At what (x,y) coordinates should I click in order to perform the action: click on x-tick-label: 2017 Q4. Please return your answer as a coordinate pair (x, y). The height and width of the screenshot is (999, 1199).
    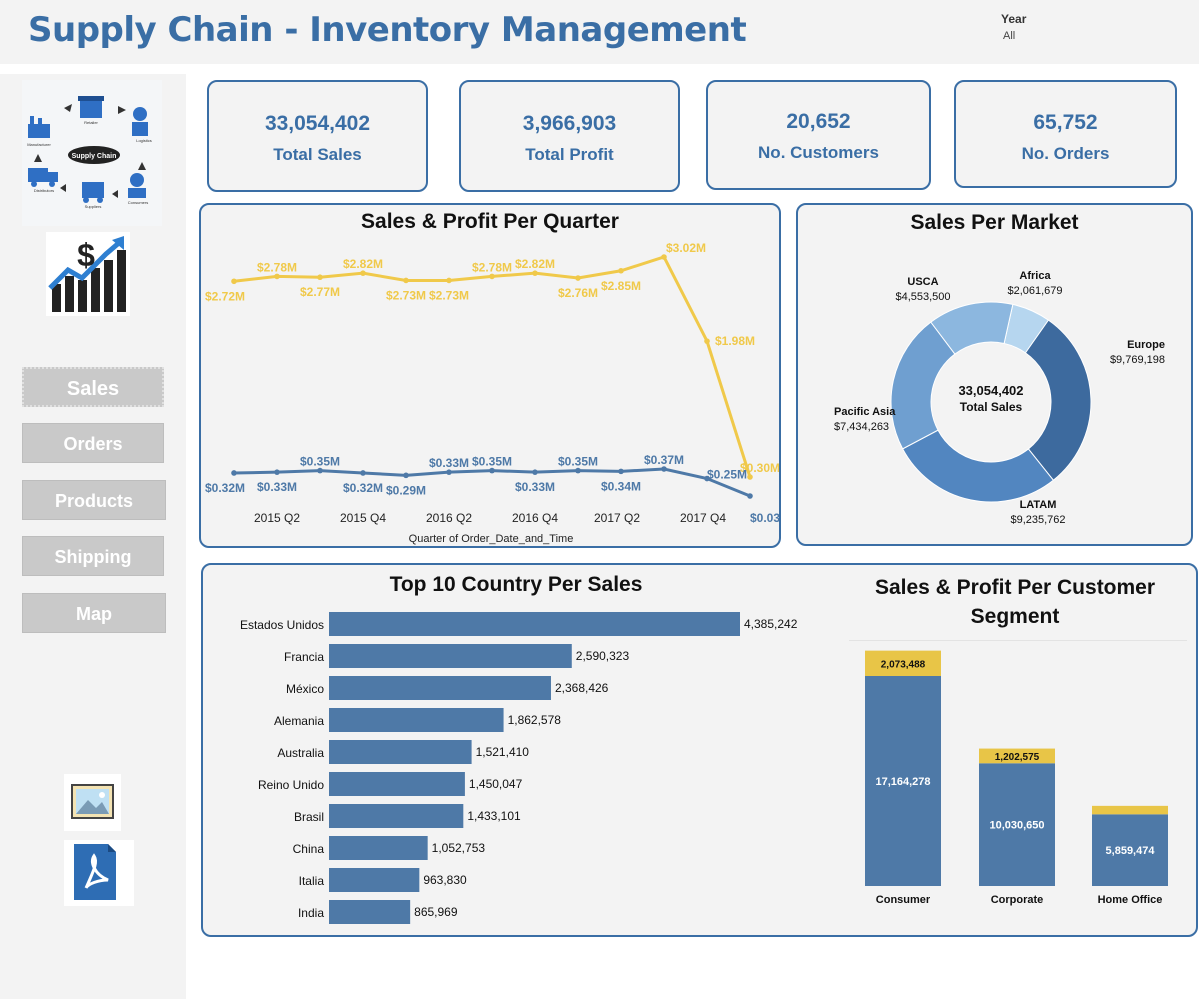
    Looking at the image, I should click on (703, 518).